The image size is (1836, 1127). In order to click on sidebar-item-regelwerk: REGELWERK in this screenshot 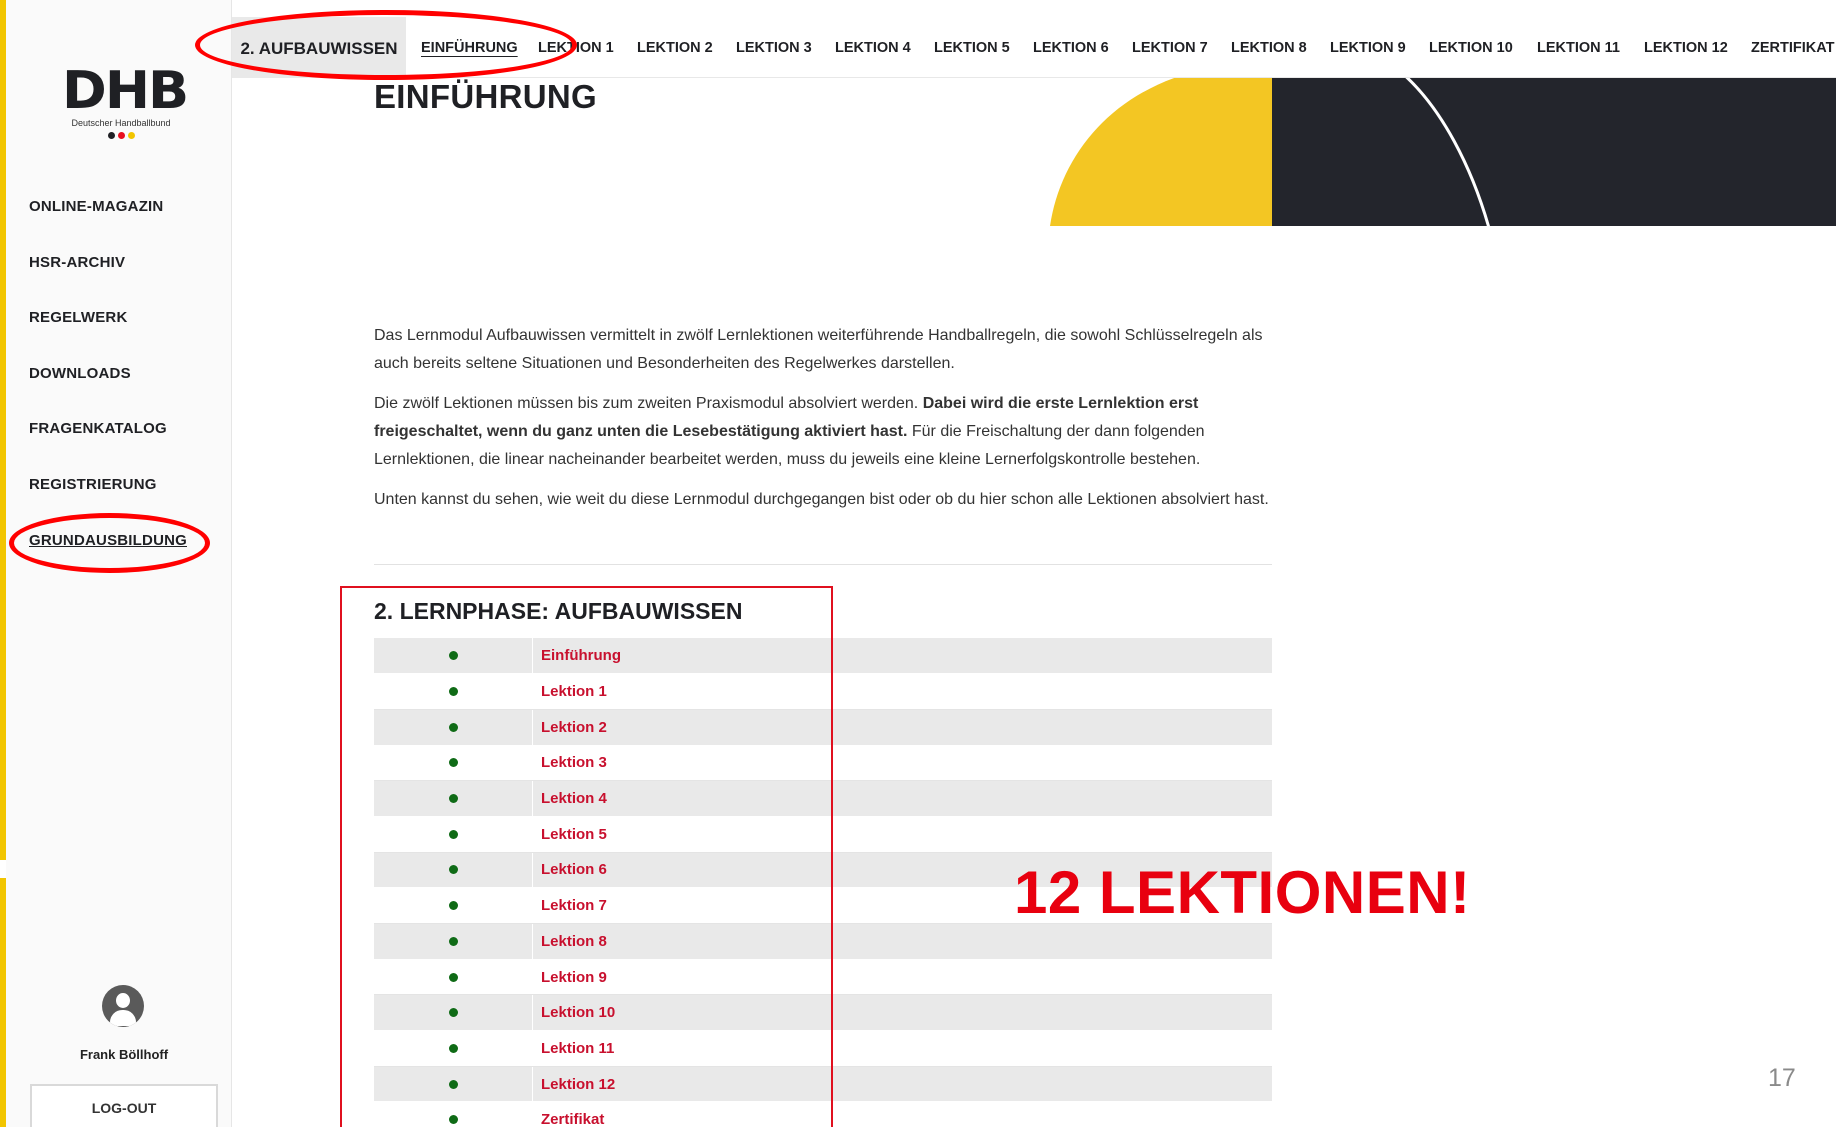, I will do `click(78, 317)`.